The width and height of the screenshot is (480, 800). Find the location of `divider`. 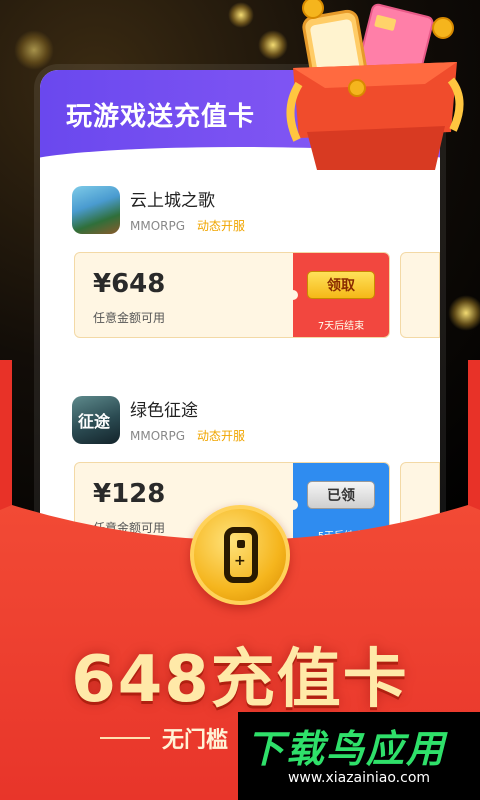

divider is located at coordinates (125, 738).